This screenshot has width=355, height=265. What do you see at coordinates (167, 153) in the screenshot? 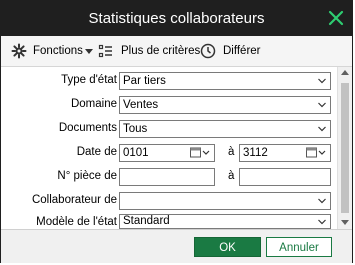
I see `date-from-field: 0101` at bounding box center [167, 153].